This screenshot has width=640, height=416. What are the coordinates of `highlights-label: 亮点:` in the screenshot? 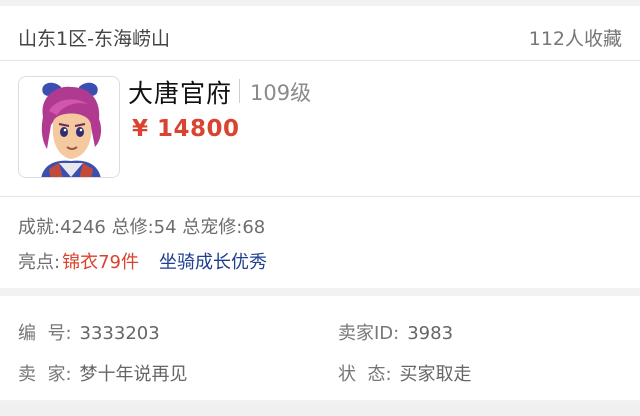 It's located at (39, 262).